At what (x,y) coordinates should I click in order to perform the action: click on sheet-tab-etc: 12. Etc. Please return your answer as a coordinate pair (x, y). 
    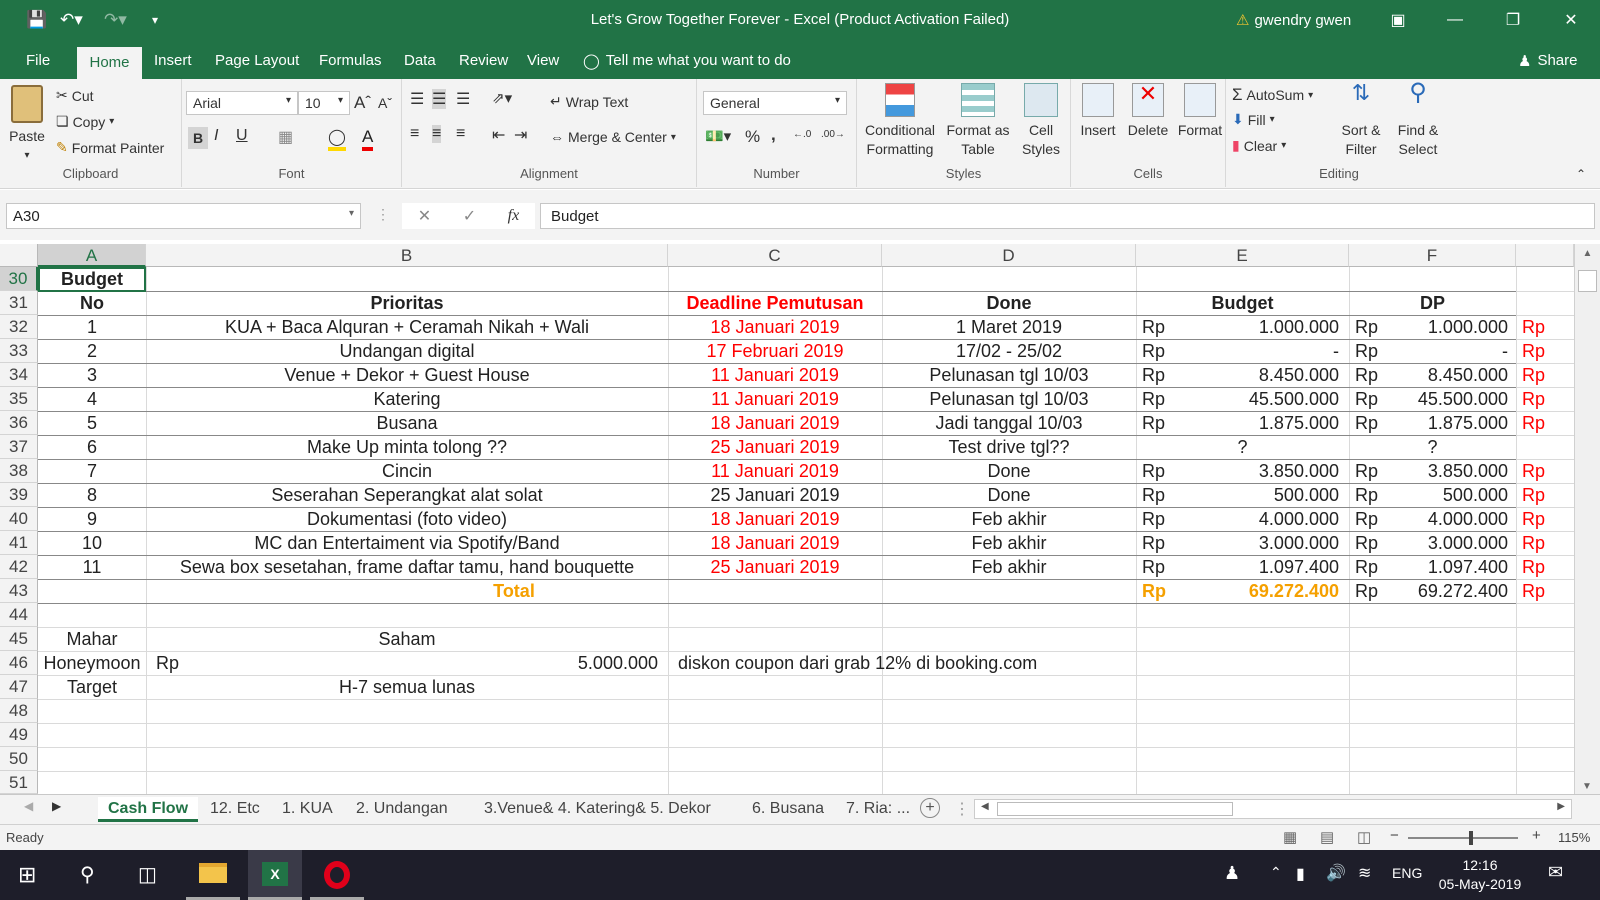
    Looking at the image, I should click on (235, 809).